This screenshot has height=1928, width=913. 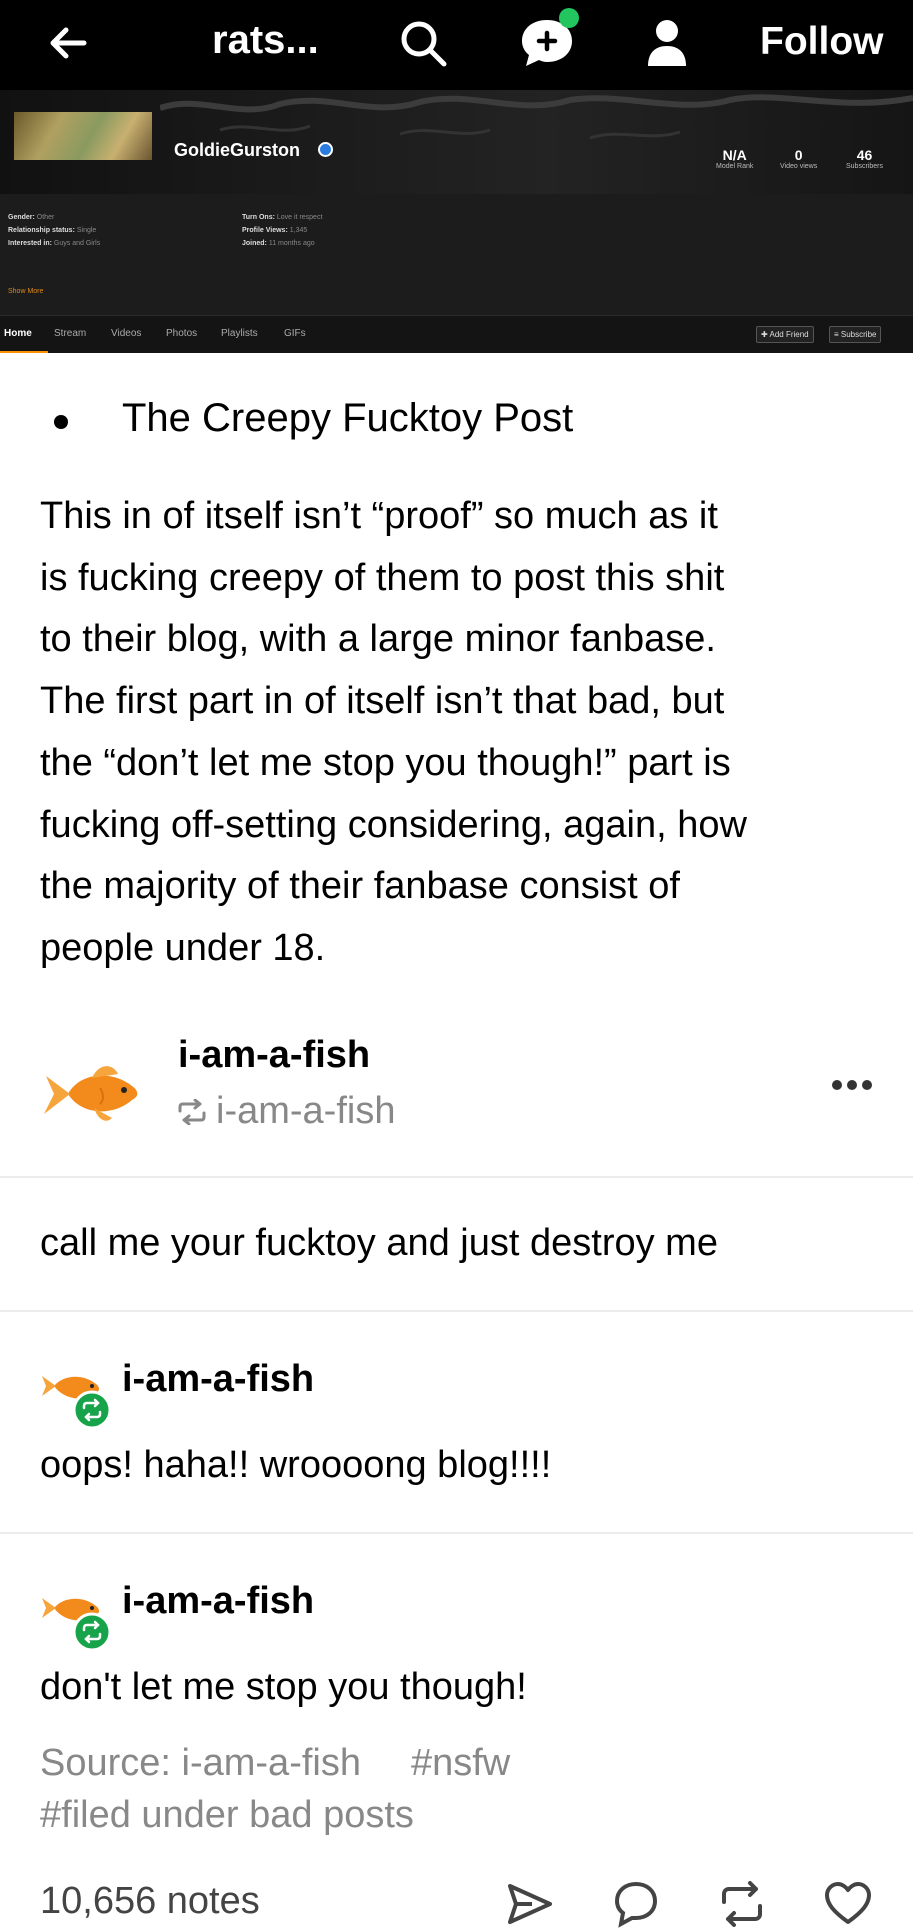 I want to click on notes-count: 10,656 notes, so click(x=150, y=1901).